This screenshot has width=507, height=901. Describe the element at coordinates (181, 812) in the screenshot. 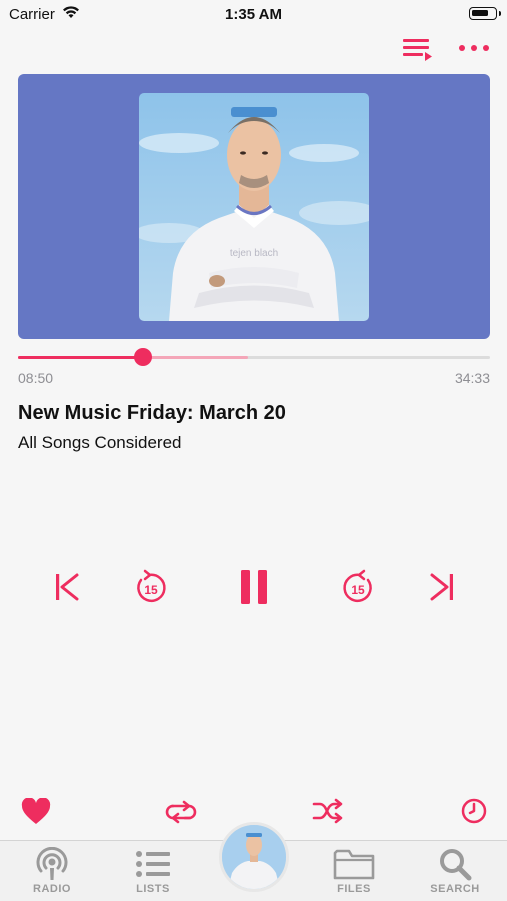

I see `repeat-icon` at that location.